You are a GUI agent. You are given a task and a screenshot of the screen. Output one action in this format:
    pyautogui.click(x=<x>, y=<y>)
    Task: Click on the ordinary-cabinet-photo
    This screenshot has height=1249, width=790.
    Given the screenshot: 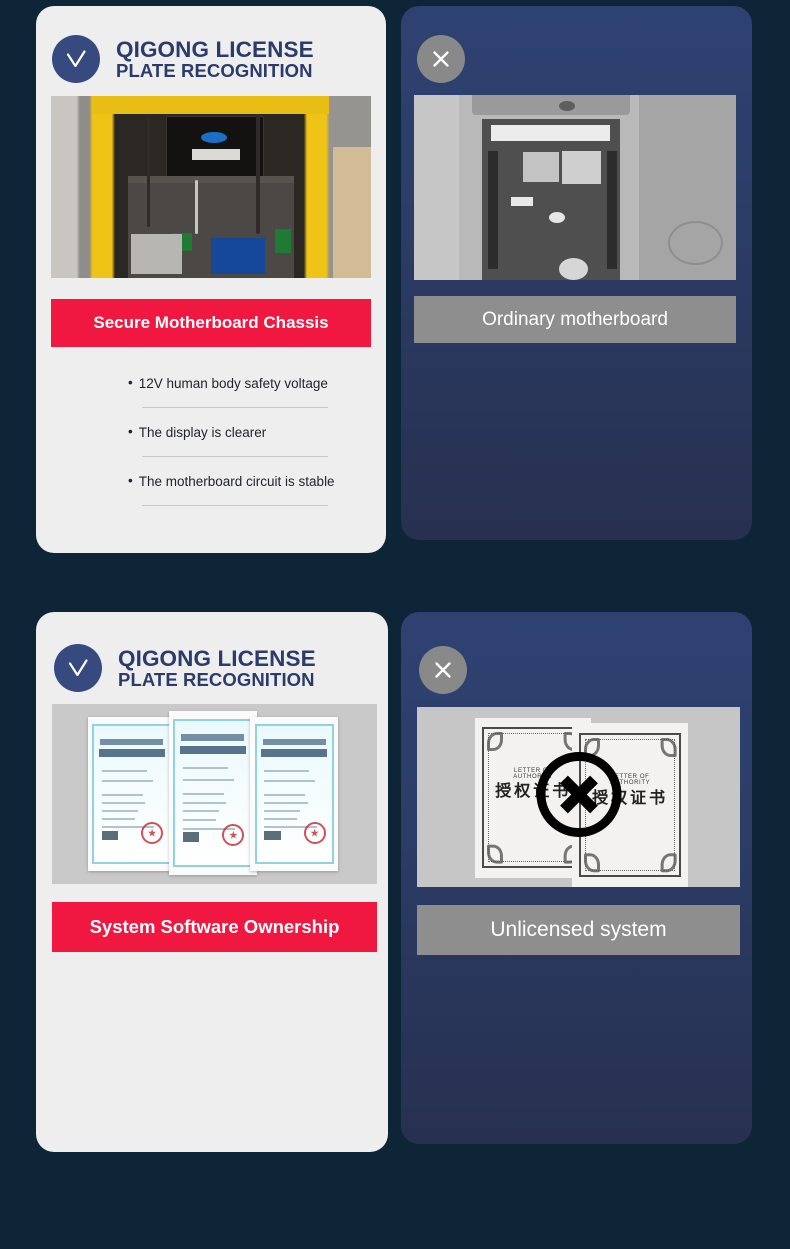 What is the action you would take?
    pyautogui.click(x=575, y=187)
    